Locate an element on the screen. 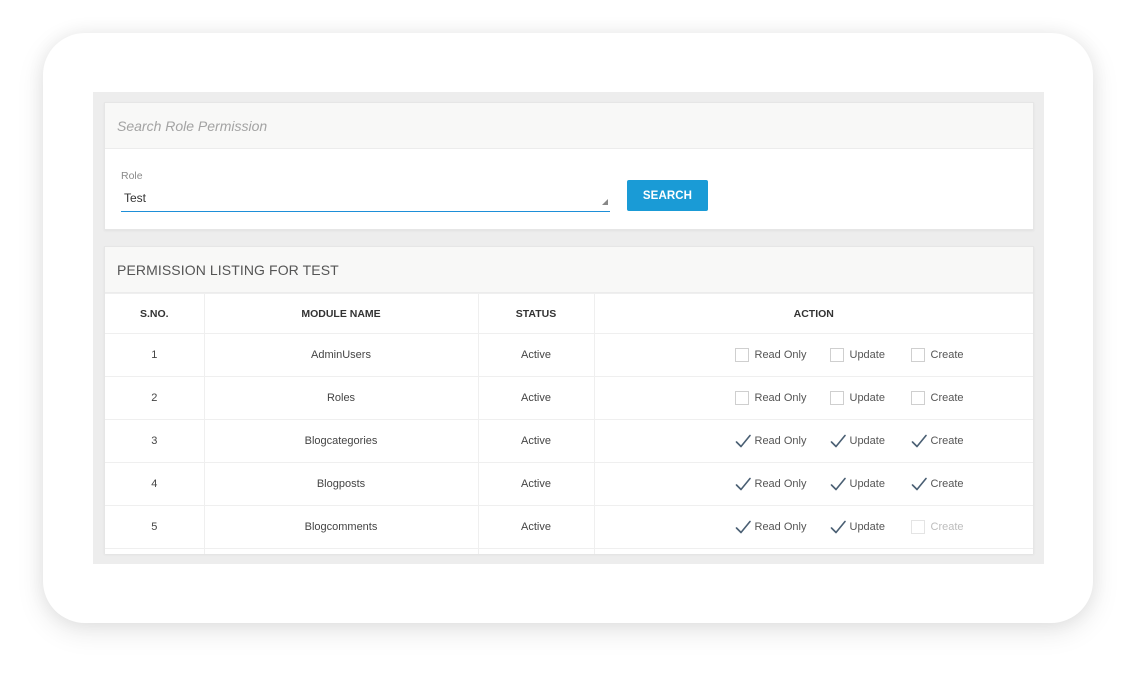 The height and width of the screenshot is (676, 1136). cell-module-name: Blogcategories is located at coordinates (341, 441).